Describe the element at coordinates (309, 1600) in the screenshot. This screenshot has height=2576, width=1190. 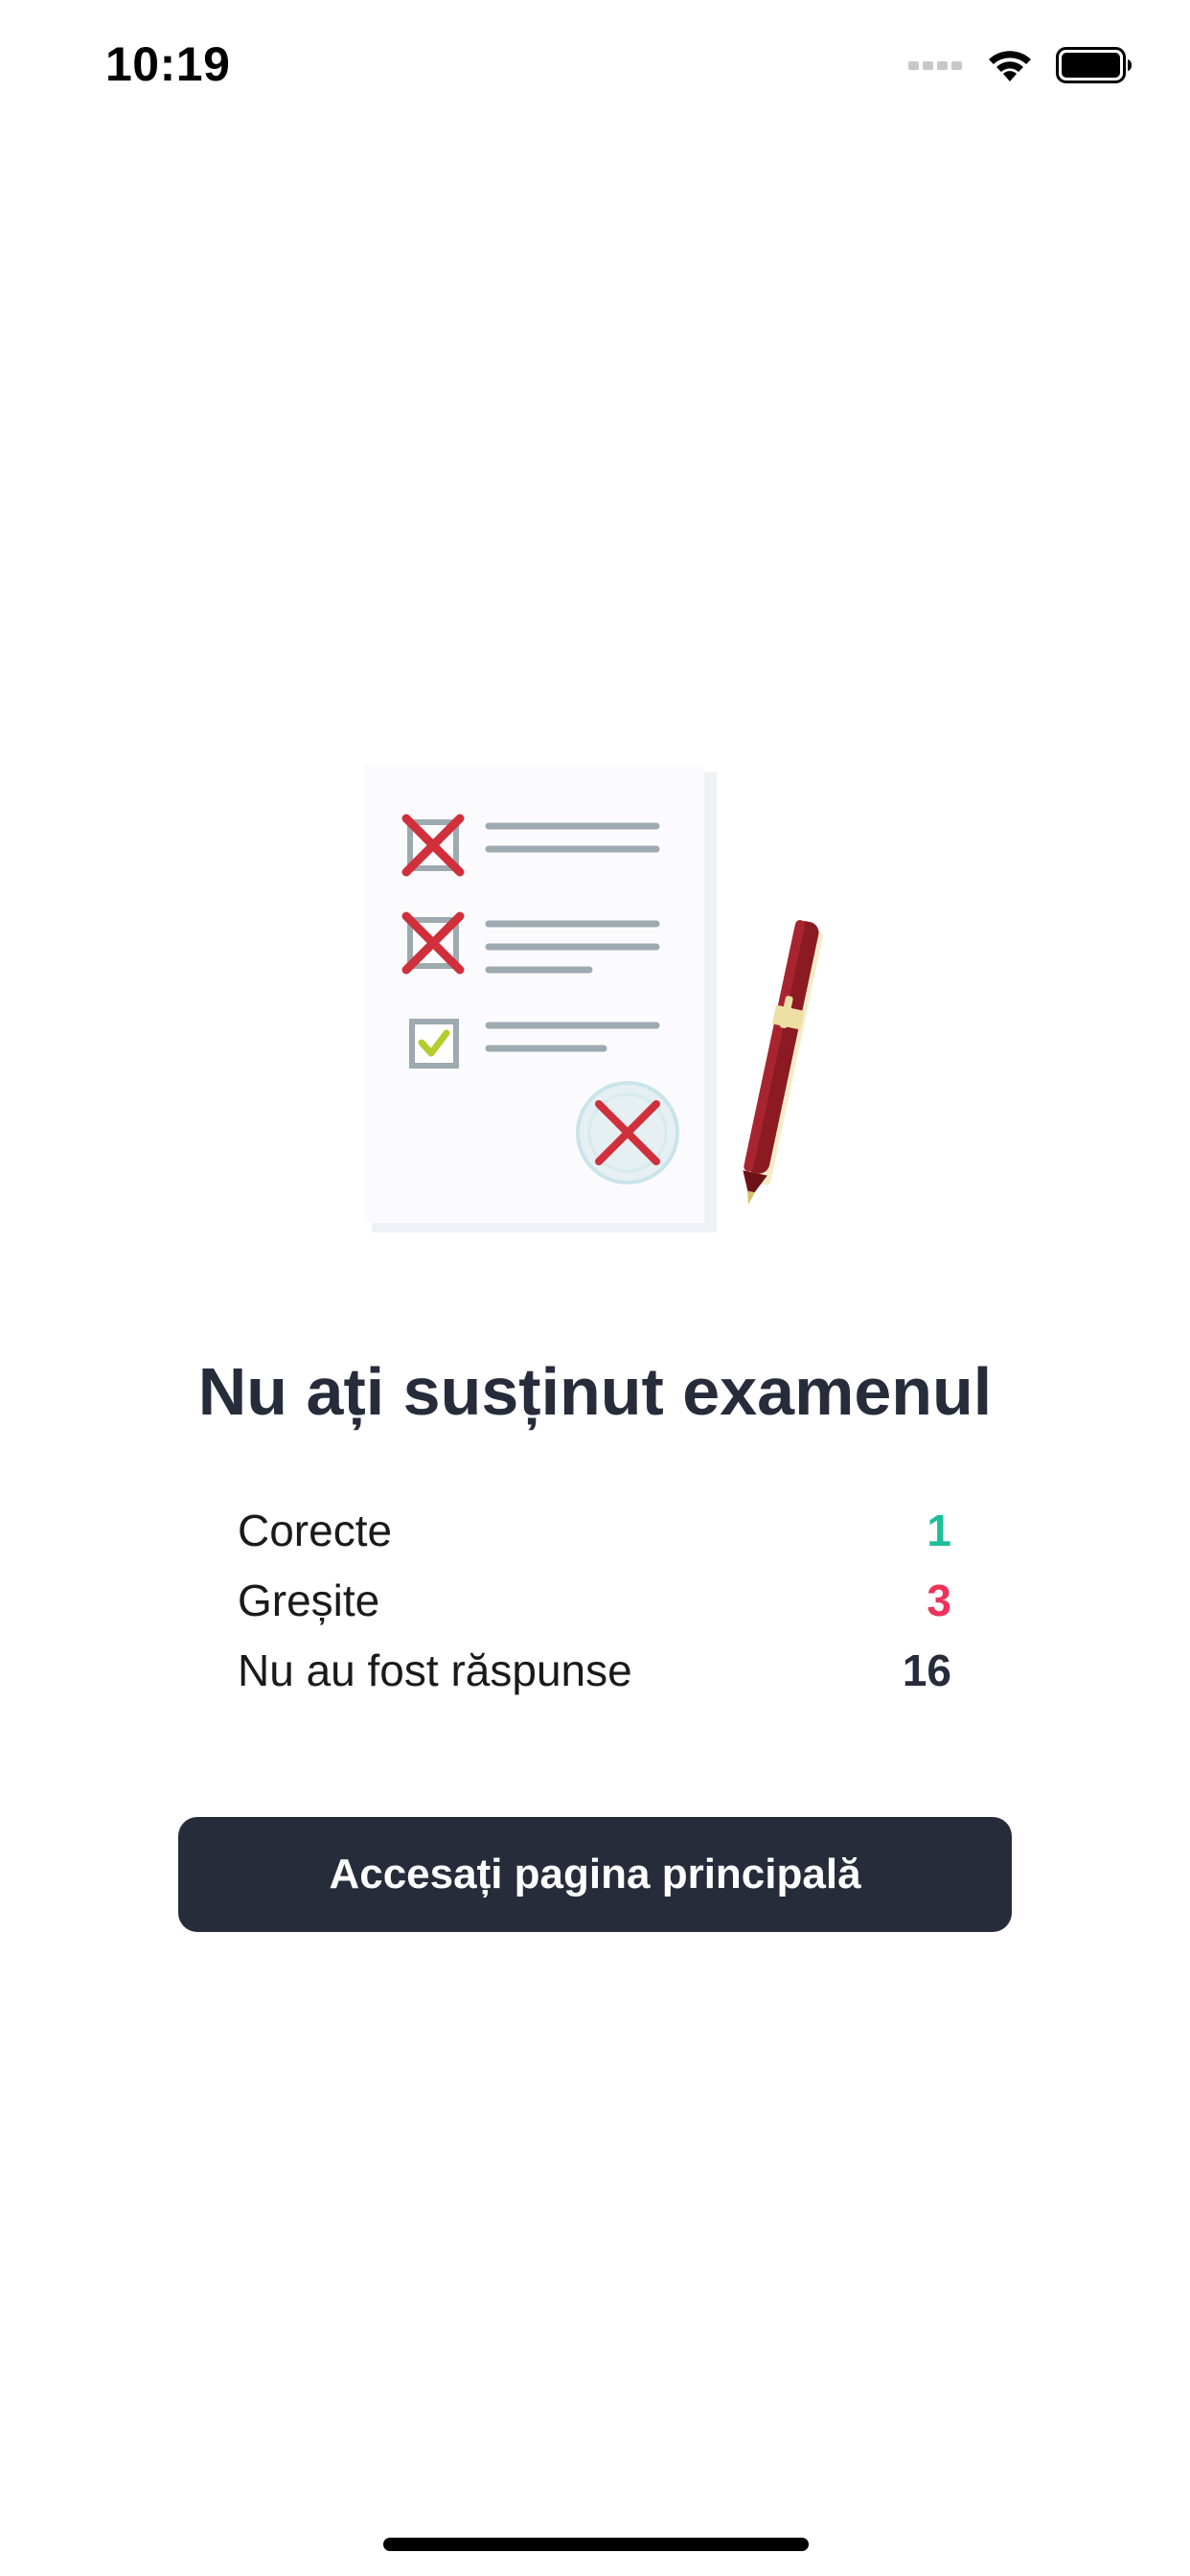
I see `stat-label: Greșite` at that location.